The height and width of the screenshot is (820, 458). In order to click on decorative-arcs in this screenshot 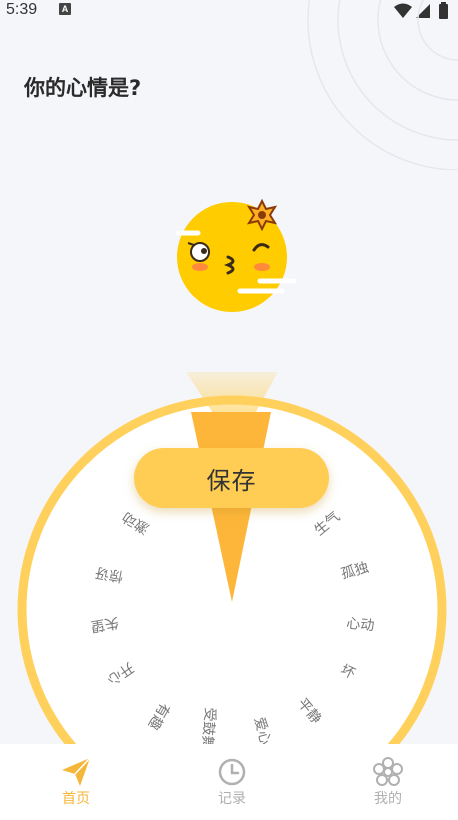, I will do `click(382, 85)`.